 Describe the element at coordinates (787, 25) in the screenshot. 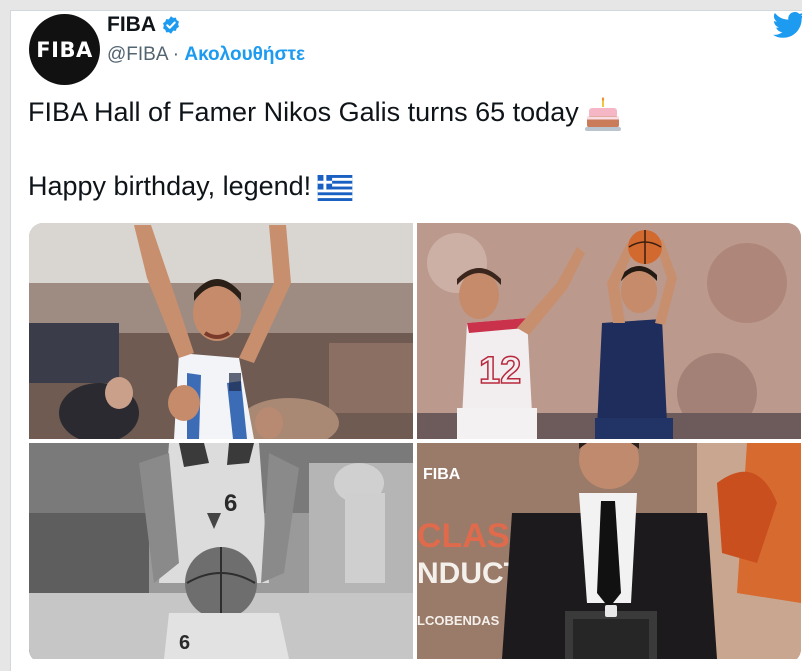

I see `twitter-bird-icon` at that location.